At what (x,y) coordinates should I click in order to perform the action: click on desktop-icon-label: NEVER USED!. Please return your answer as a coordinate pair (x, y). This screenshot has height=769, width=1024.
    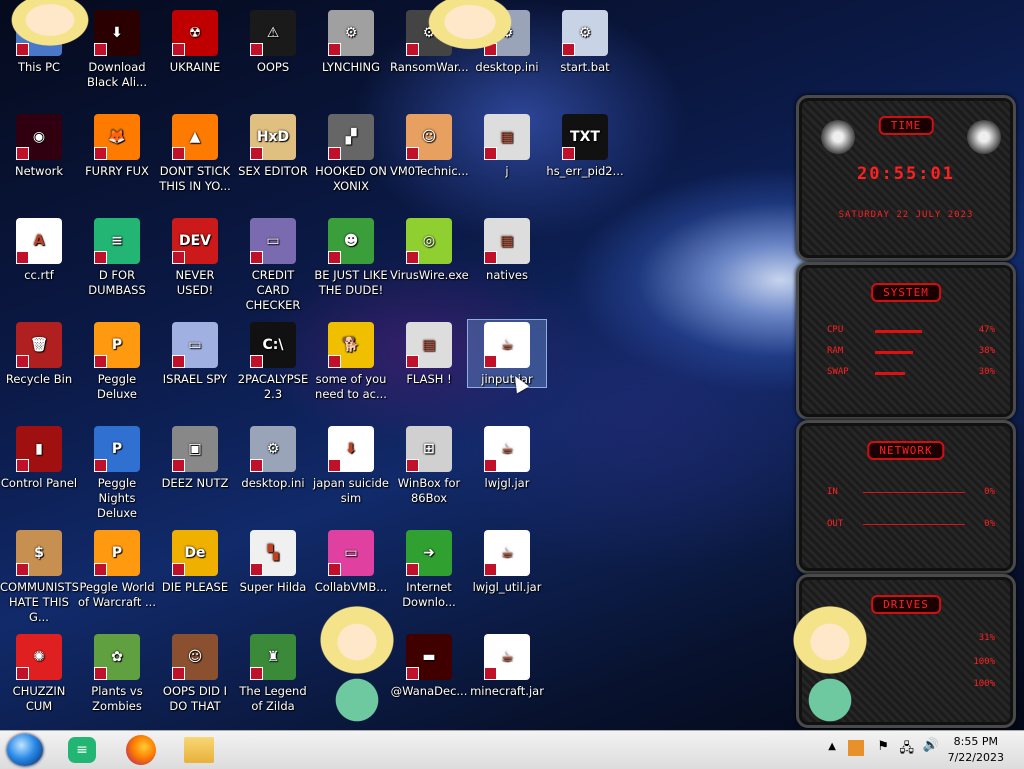
    Looking at the image, I should click on (195, 282).